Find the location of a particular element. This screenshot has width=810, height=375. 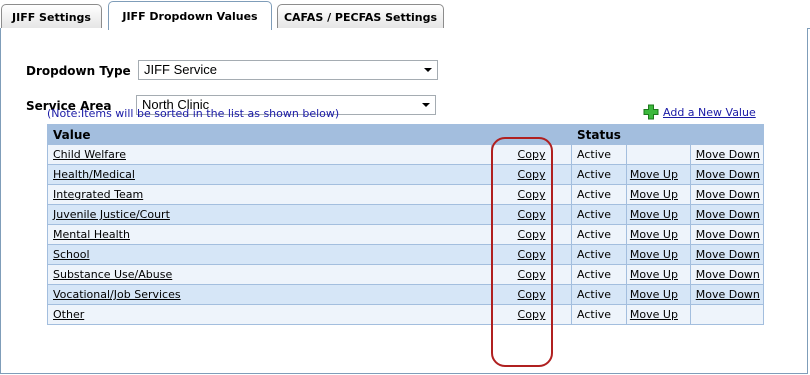

dropdown-type-select: JIFF Service is located at coordinates (288, 70).